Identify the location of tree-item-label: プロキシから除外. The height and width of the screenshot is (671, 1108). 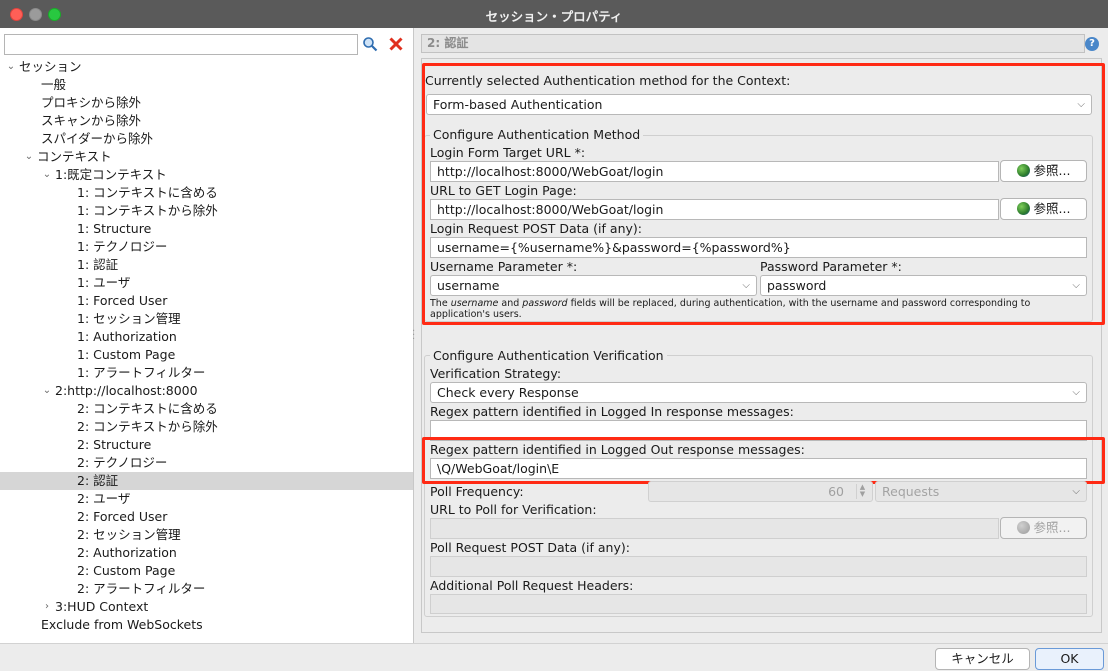
(91, 102).